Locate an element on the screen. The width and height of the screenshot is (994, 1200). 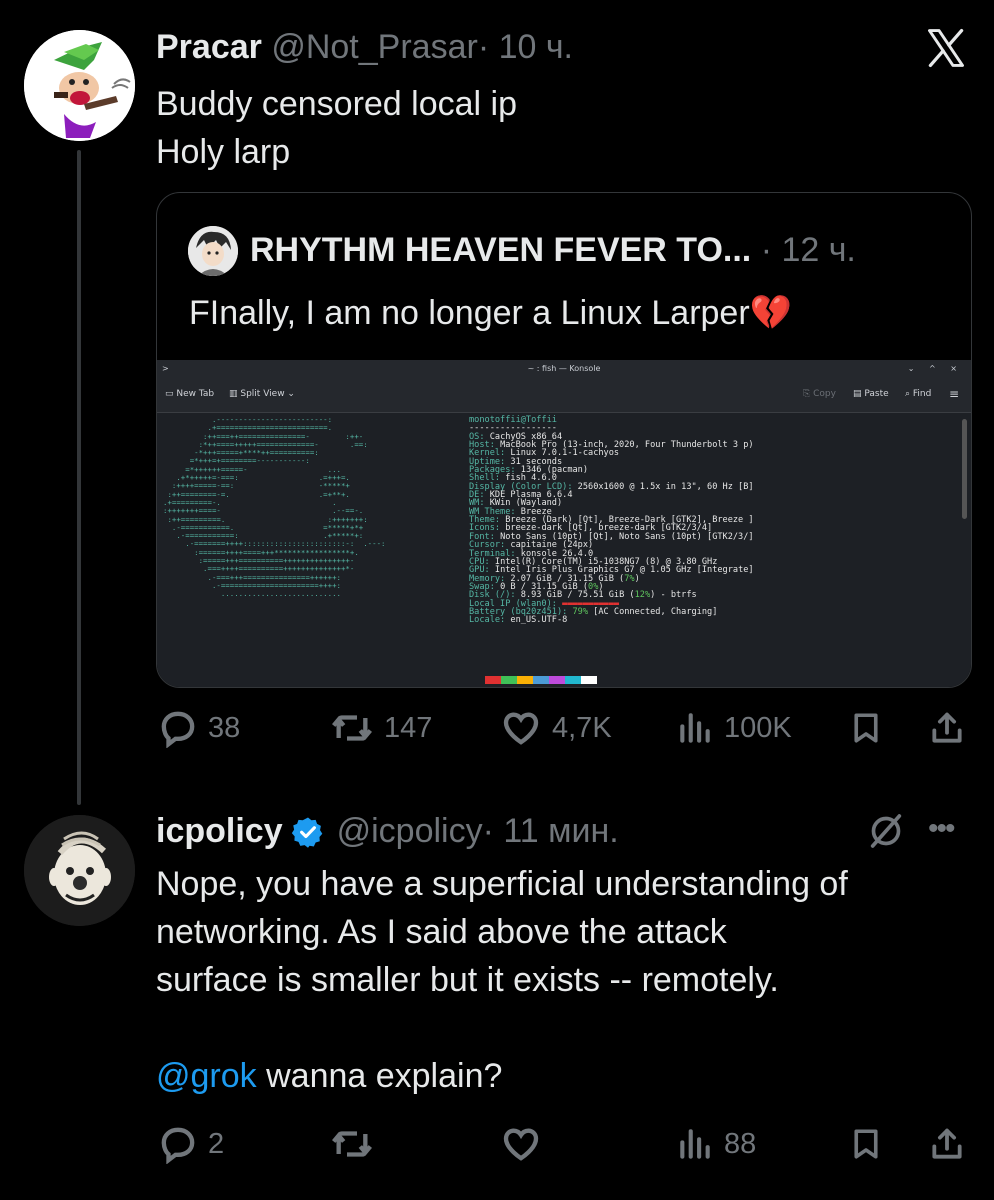
like-count: 4,7K is located at coordinates (582, 727).